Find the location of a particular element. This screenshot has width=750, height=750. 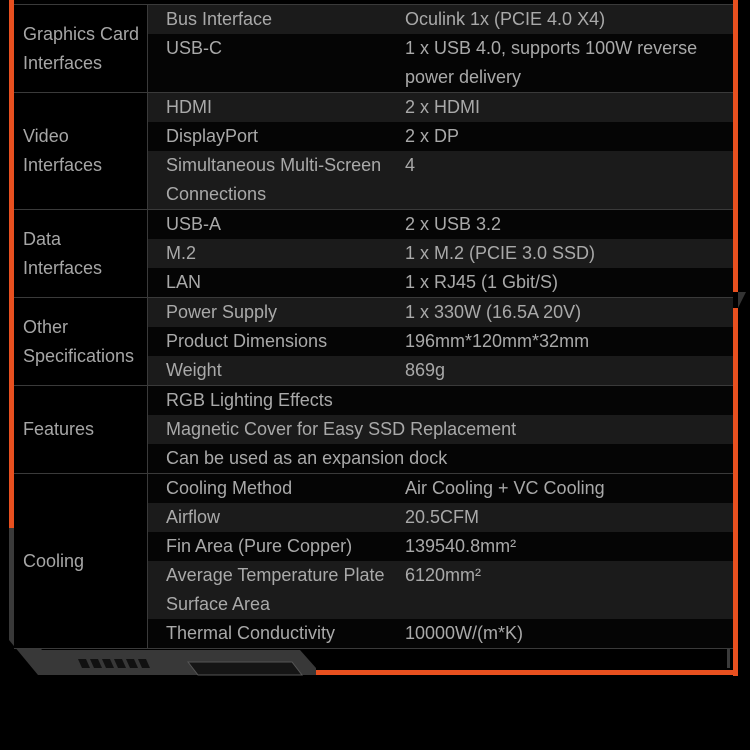

spec-row: RGB Lighting Effects is located at coordinates (440, 400).